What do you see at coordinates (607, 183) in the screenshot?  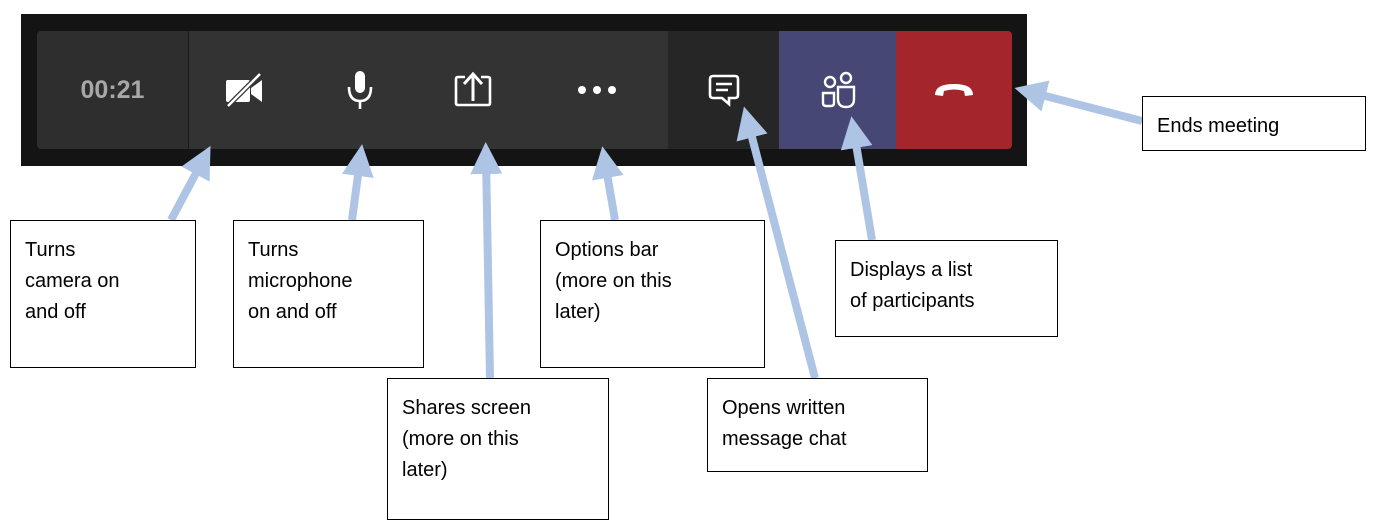 I see `options-arrow` at bounding box center [607, 183].